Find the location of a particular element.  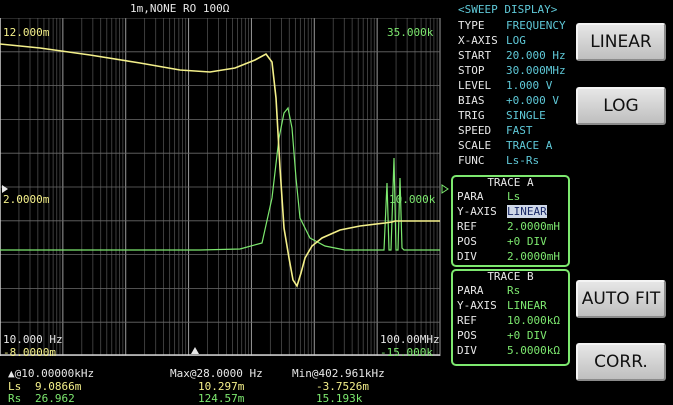

sweep-row: TRIG SINGLE is located at coordinates (502, 115).